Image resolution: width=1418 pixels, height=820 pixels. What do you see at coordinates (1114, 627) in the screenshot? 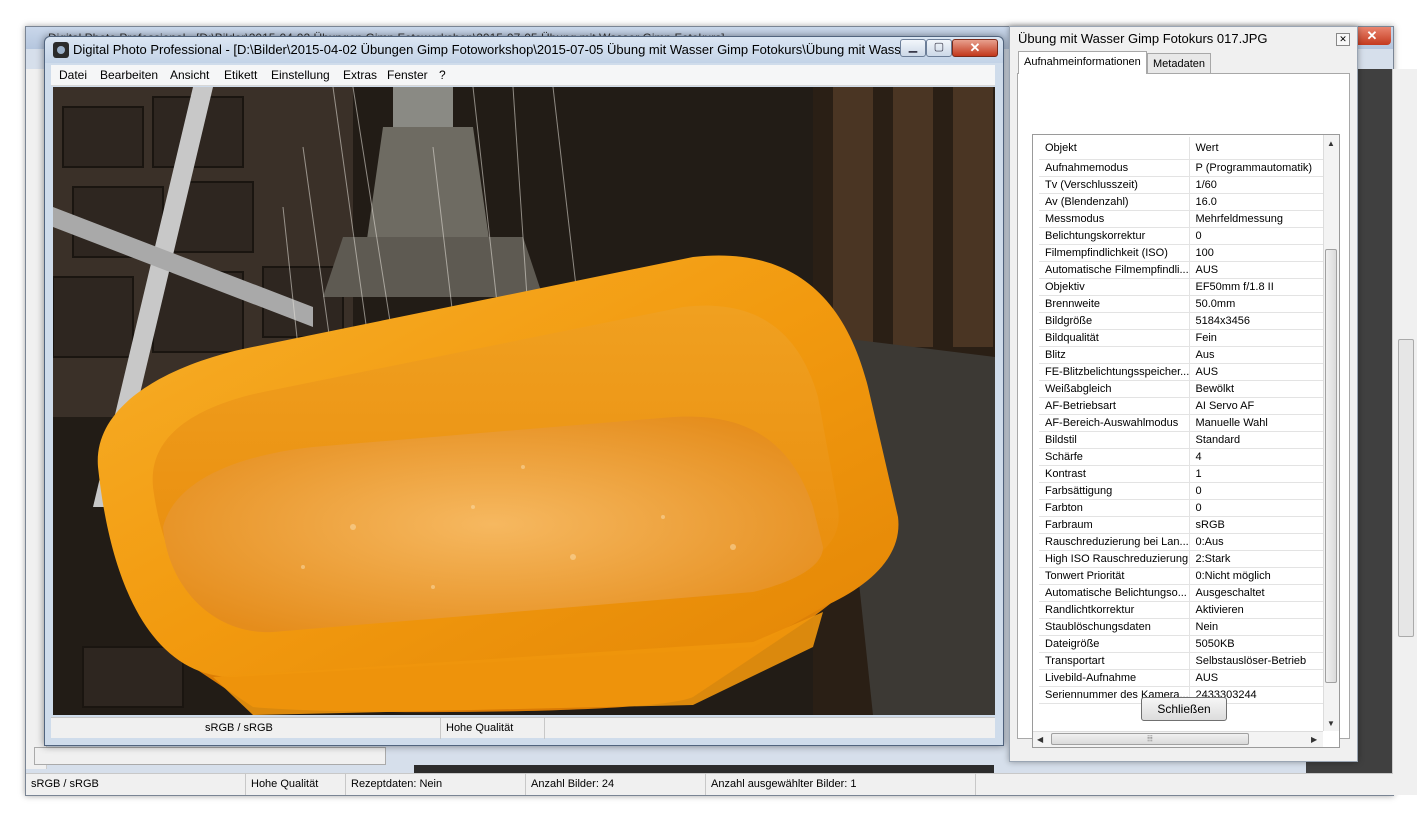
I see `row-objekt: Staublöschungsdaten` at bounding box center [1114, 627].